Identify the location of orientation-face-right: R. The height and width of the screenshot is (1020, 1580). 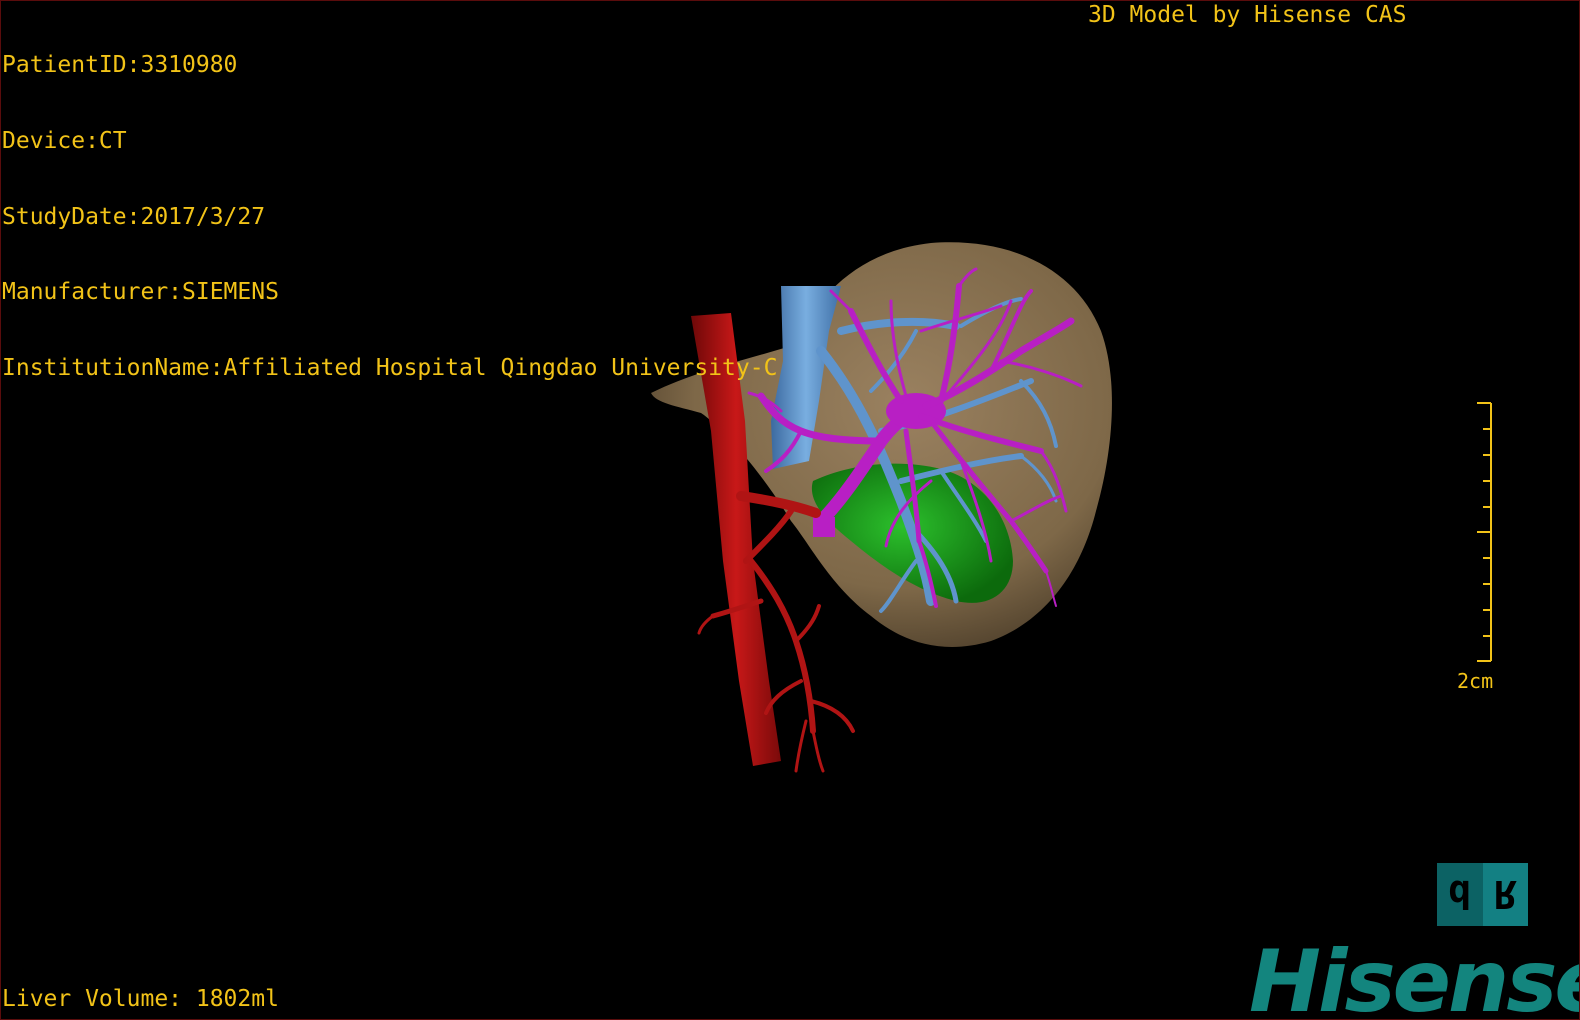
(1505, 894).